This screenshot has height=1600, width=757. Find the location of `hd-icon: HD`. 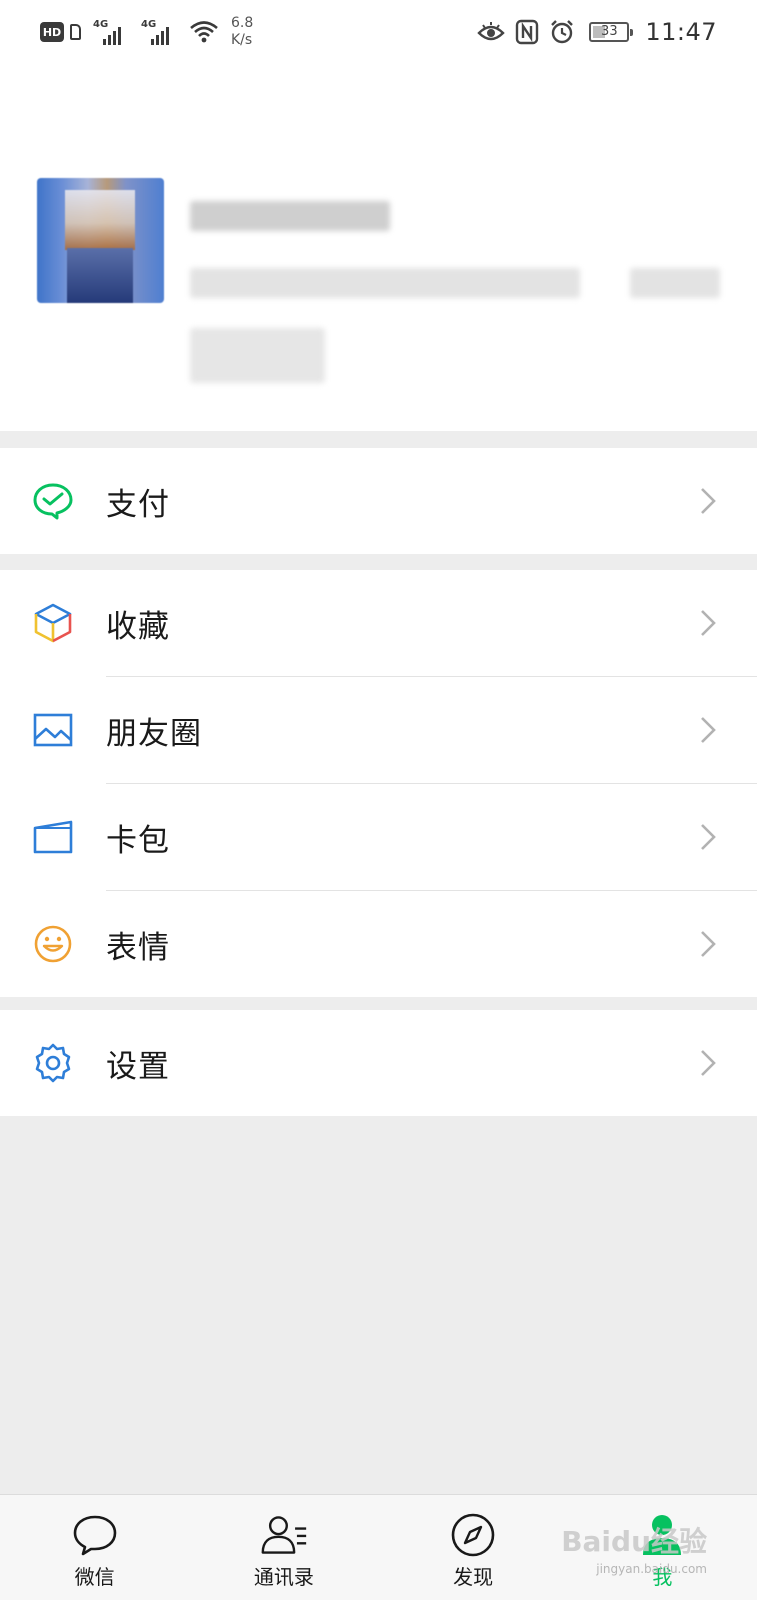

hd-icon: HD is located at coordinates (52, 32).